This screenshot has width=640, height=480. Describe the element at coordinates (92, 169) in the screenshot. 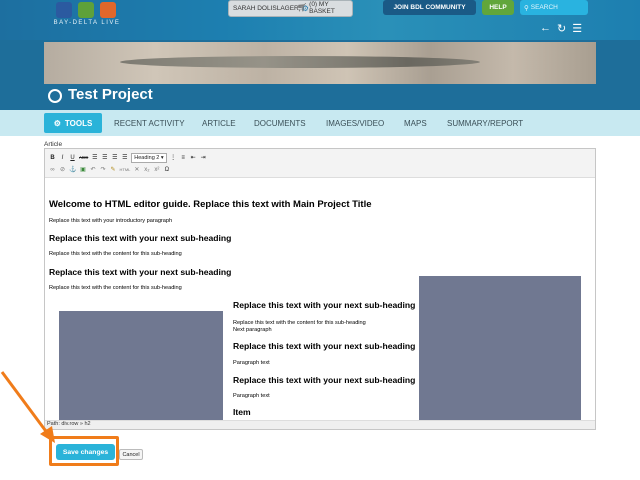

I see `undo-icon: ↶` at that location.